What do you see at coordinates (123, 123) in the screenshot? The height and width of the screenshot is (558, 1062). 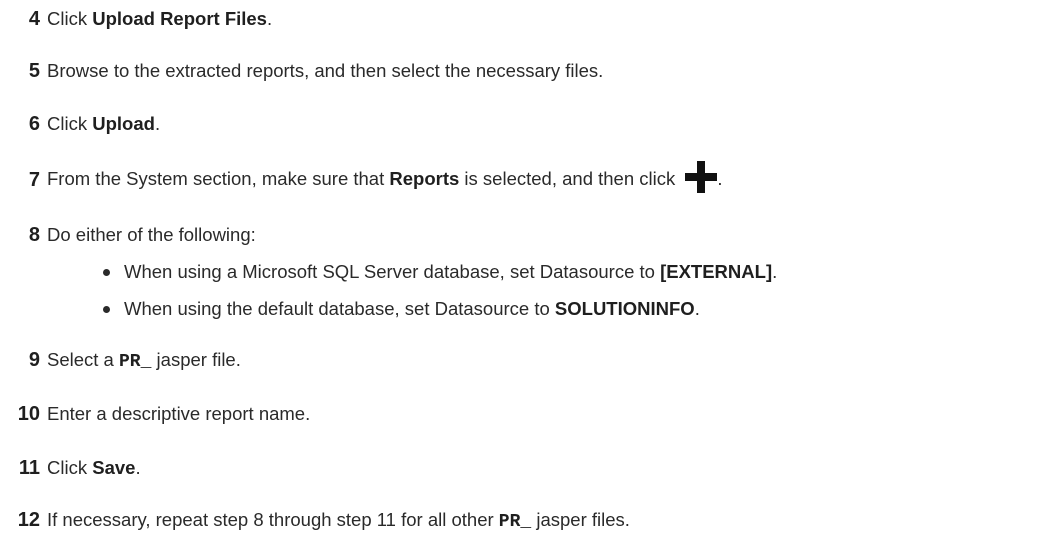 I see `ui-label-upload: Upload` at bounding box center [123, 123].